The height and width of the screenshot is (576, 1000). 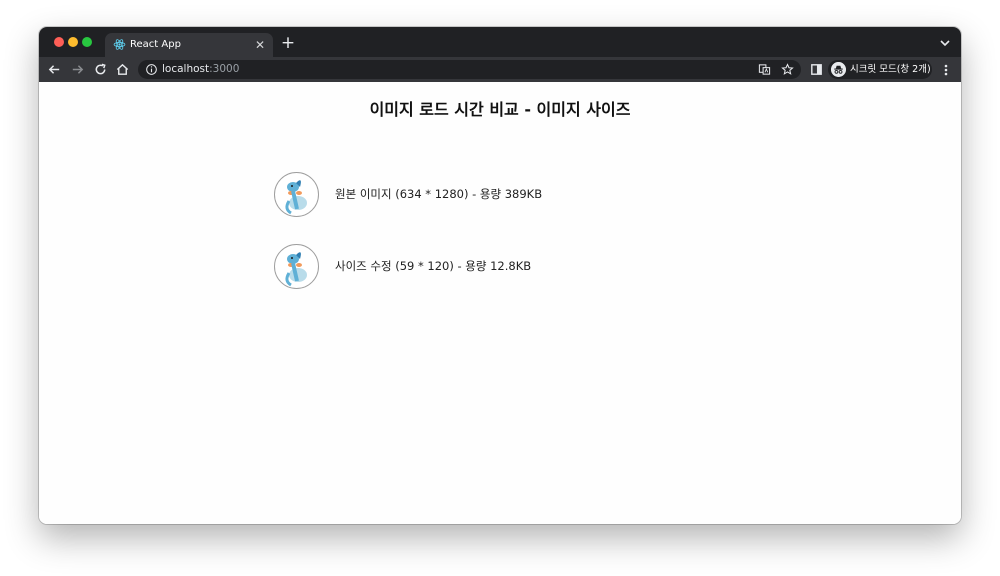 What do you see at coordinates (186, 69) in the screenshot?
I see `url-host: localhost` at bounding box center [186, 69].